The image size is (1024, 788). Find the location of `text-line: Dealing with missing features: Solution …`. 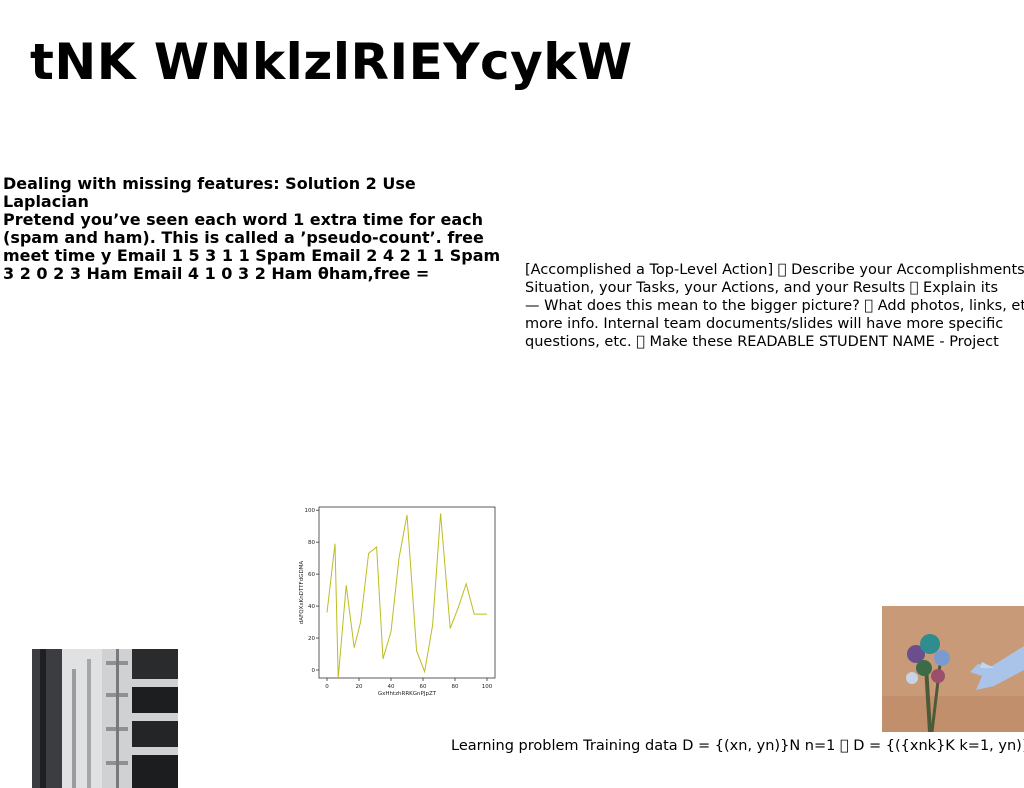

text-line: Dealing with missing features: Solution … is located at coordinates (209, 192).